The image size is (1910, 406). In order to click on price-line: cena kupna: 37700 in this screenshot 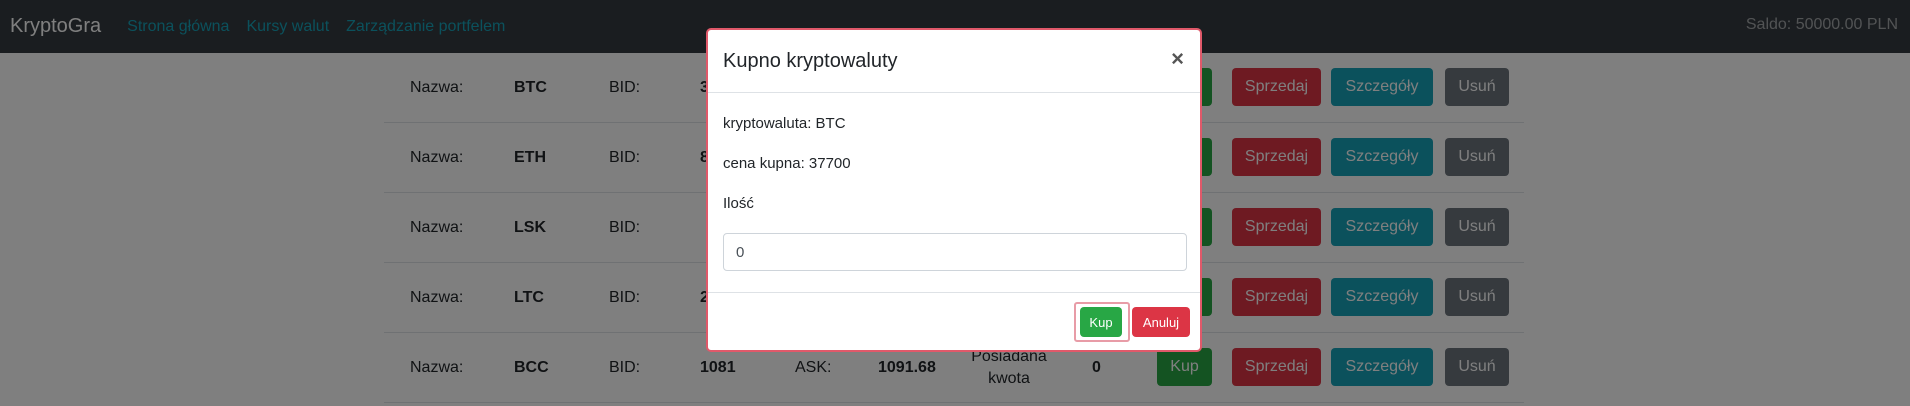, I will do `click(787, 163)`.